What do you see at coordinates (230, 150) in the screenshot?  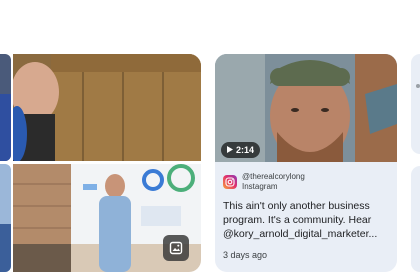 I see `play-icon` at bounding box center [230, 150].